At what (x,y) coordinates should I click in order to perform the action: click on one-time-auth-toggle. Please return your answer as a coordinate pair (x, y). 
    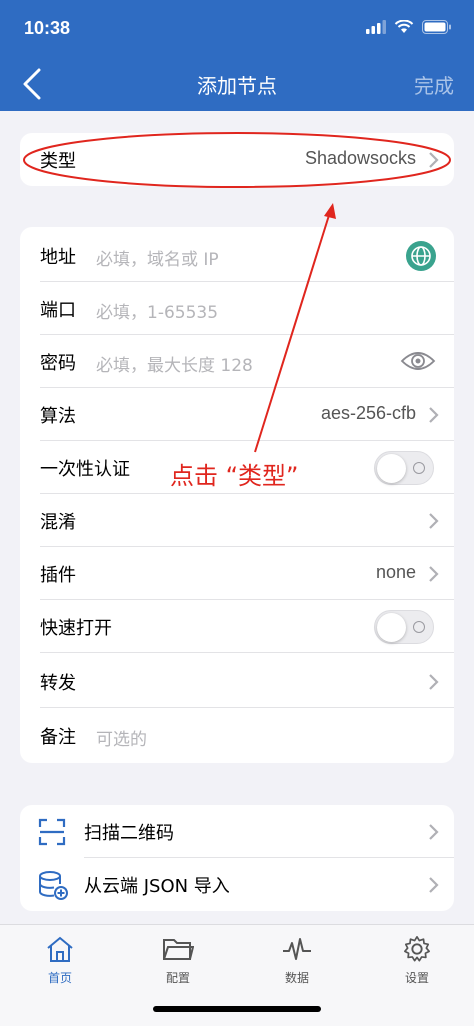
    Looking at the image, I should click on (404, 468).